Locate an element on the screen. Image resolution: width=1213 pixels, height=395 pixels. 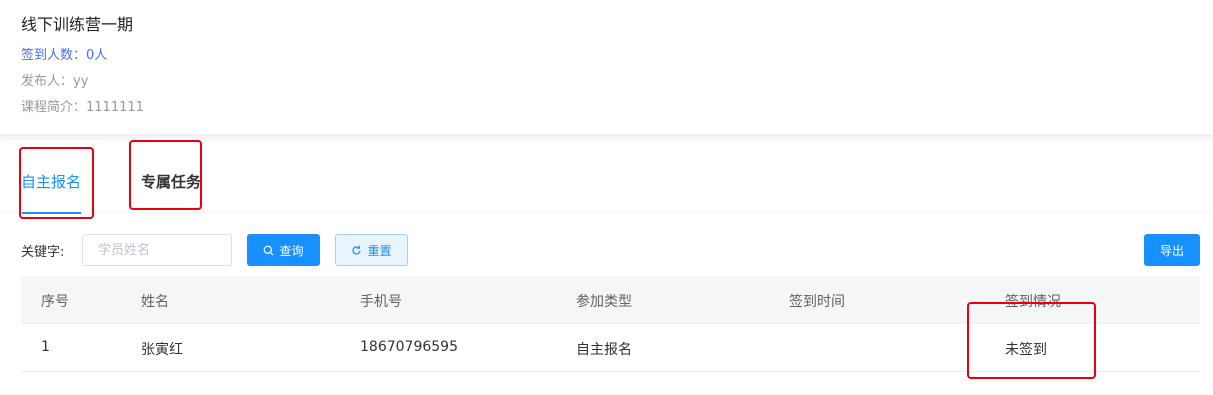
highlight-box-tab-exclusive is located at coordinates (165, 175).